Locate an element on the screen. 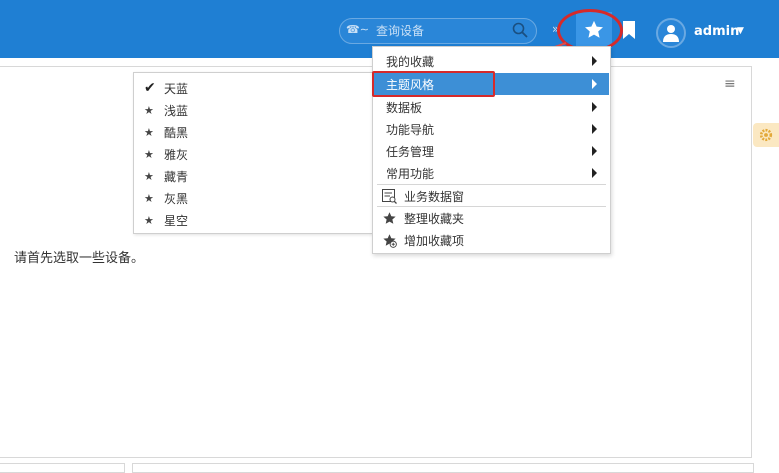 This screenshot has width=779, height=473. user-icon is located at coordinates (671, 33).